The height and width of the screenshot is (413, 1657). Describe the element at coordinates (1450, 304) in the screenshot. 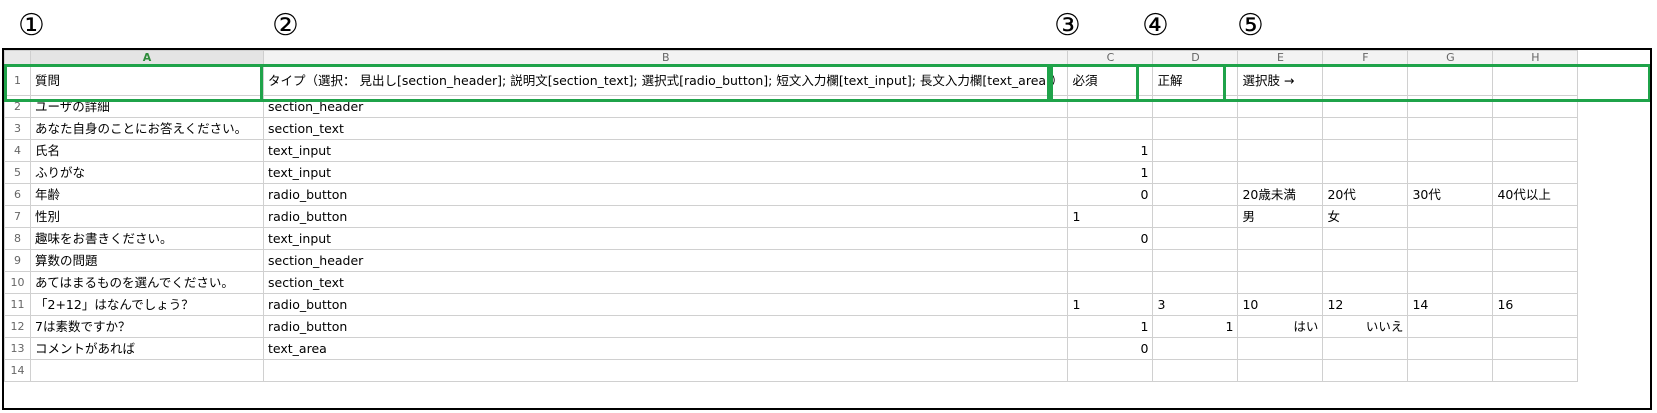

I see `cell: 14` at that location.